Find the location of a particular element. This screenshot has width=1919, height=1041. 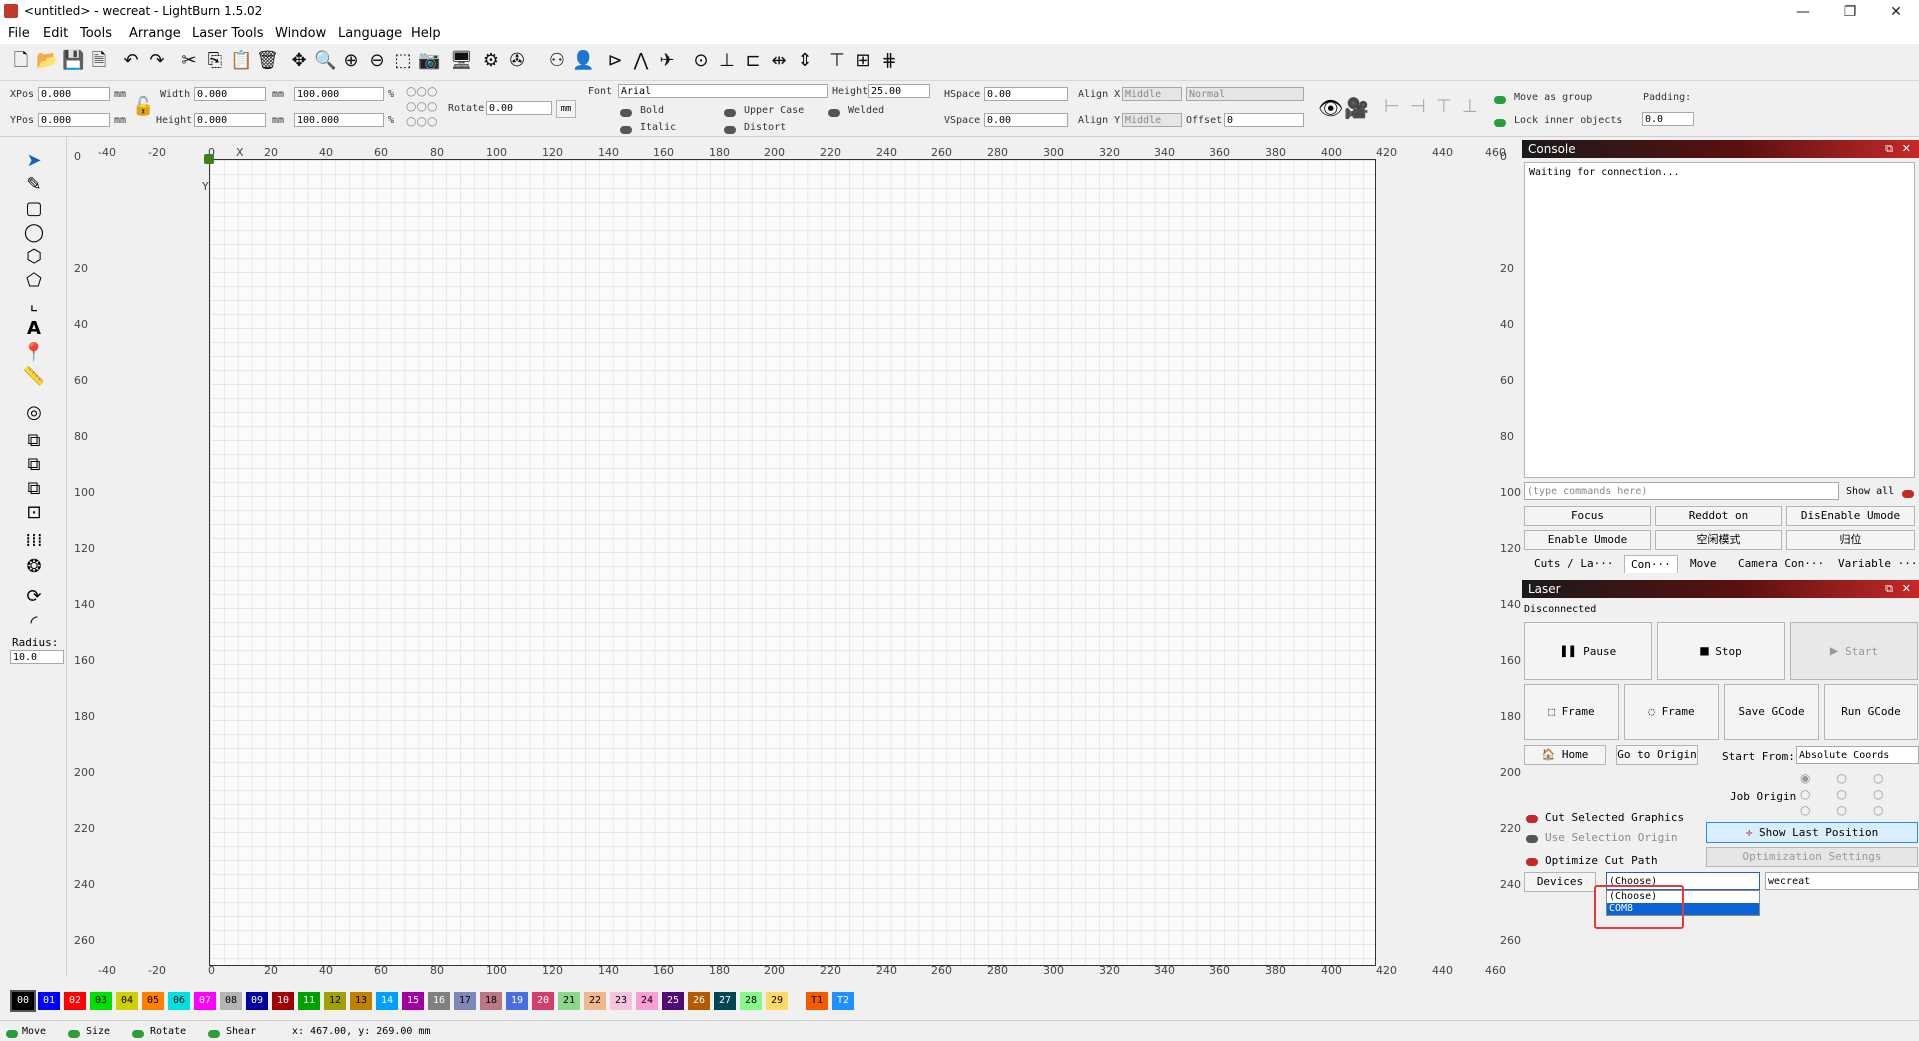

cut-selected-toggle is located at coordinates (1532, 819).